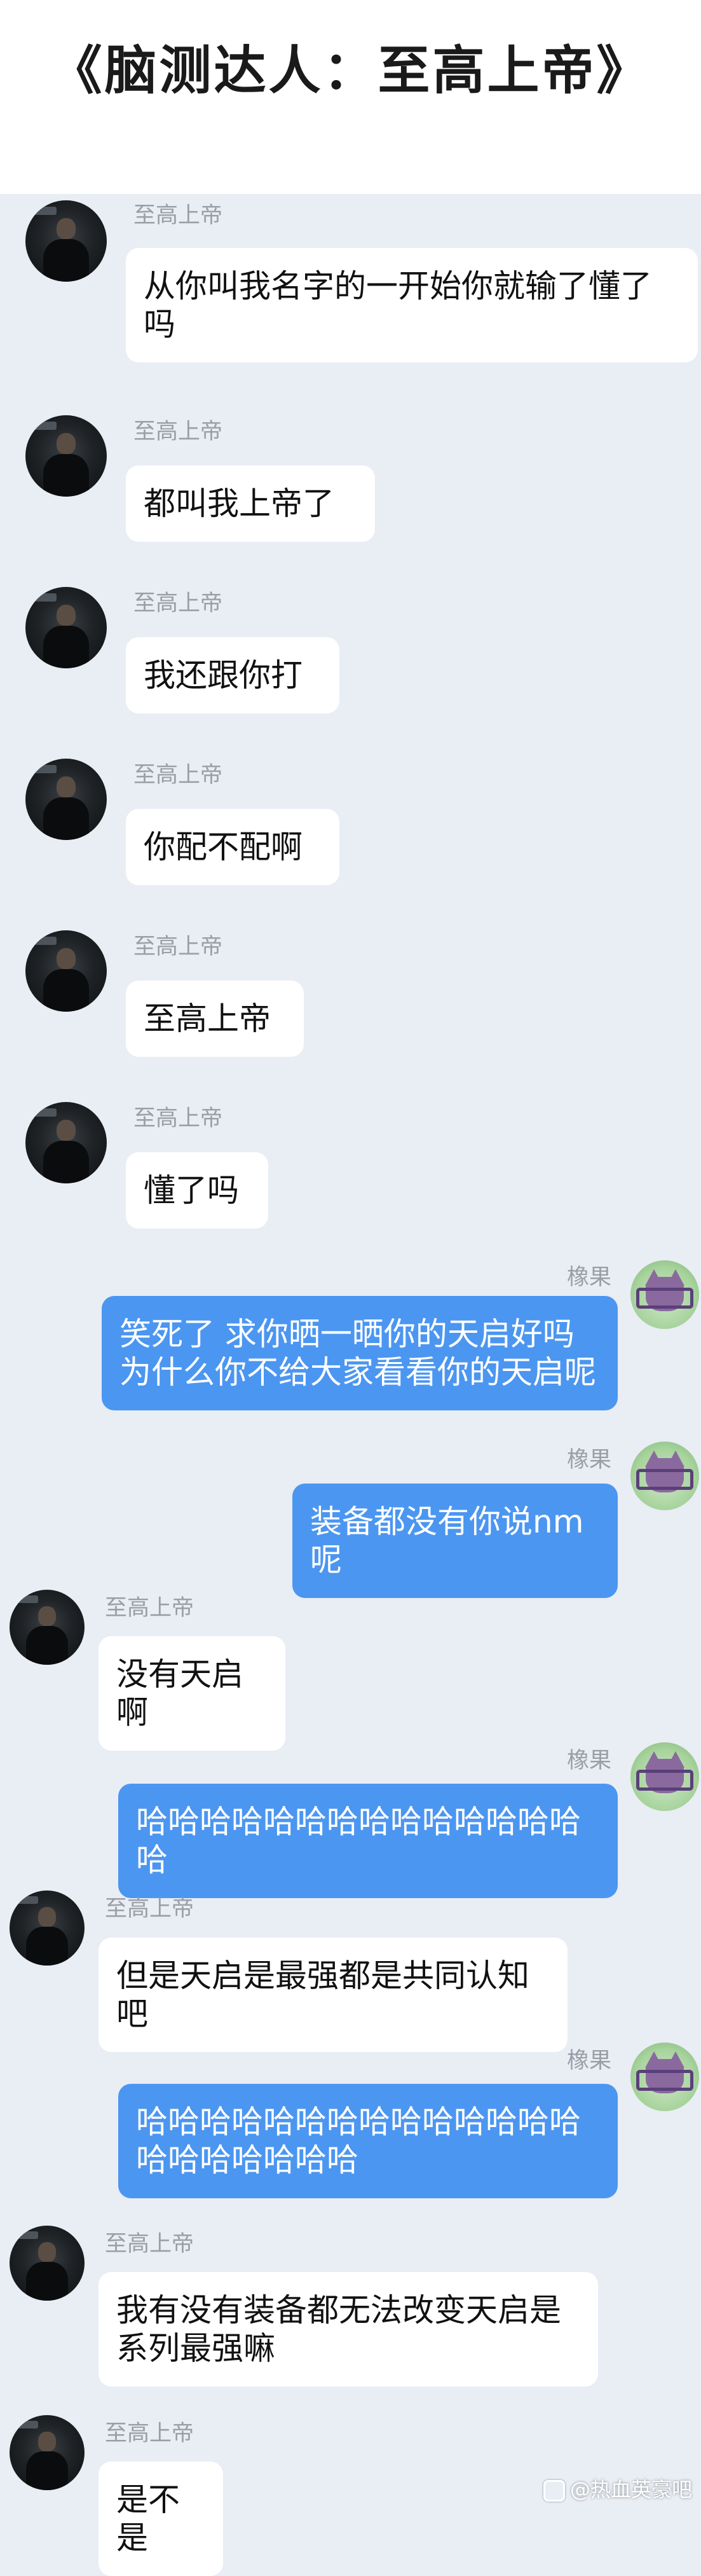  Describe the element at coordinates (554, 2491) in the screenshot. I see `camera-icon` at that location.